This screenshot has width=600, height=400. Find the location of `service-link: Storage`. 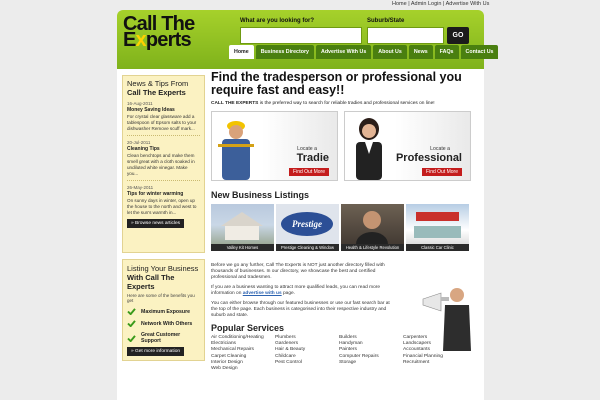

service-link: Storage is located at coordinates (371, 363).